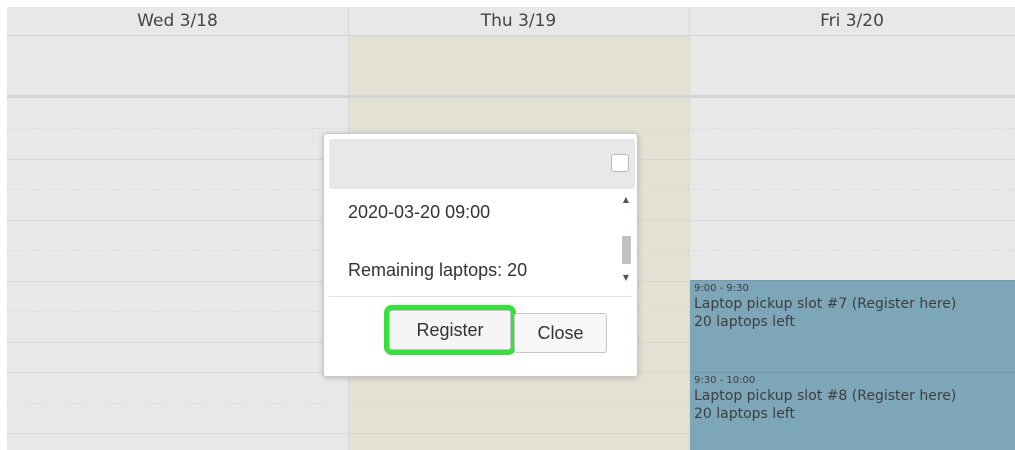 The image size is (1015, 450). Describe the element at coordinates (438, 270) in the screenshot. I see `popup-remaining-laptops: Remaining laptops: 20` at that location.